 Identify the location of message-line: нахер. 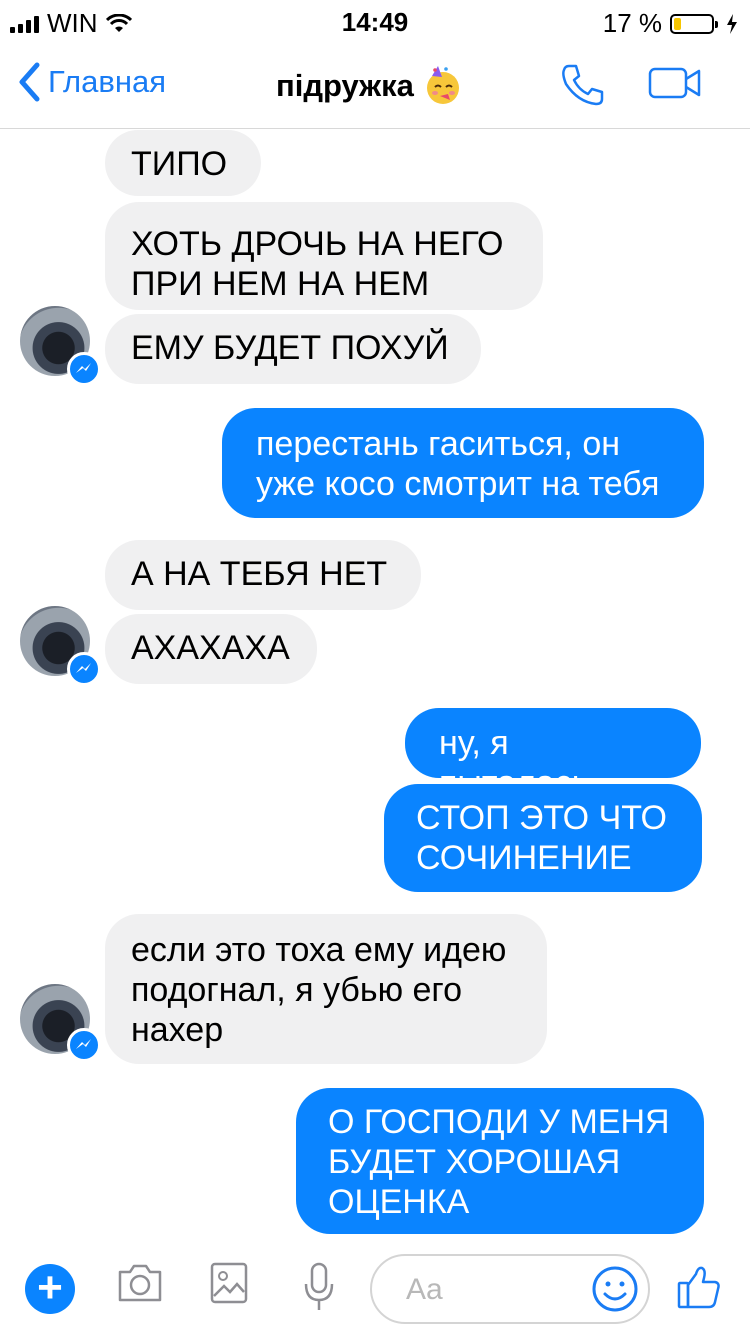
(177, 1030).